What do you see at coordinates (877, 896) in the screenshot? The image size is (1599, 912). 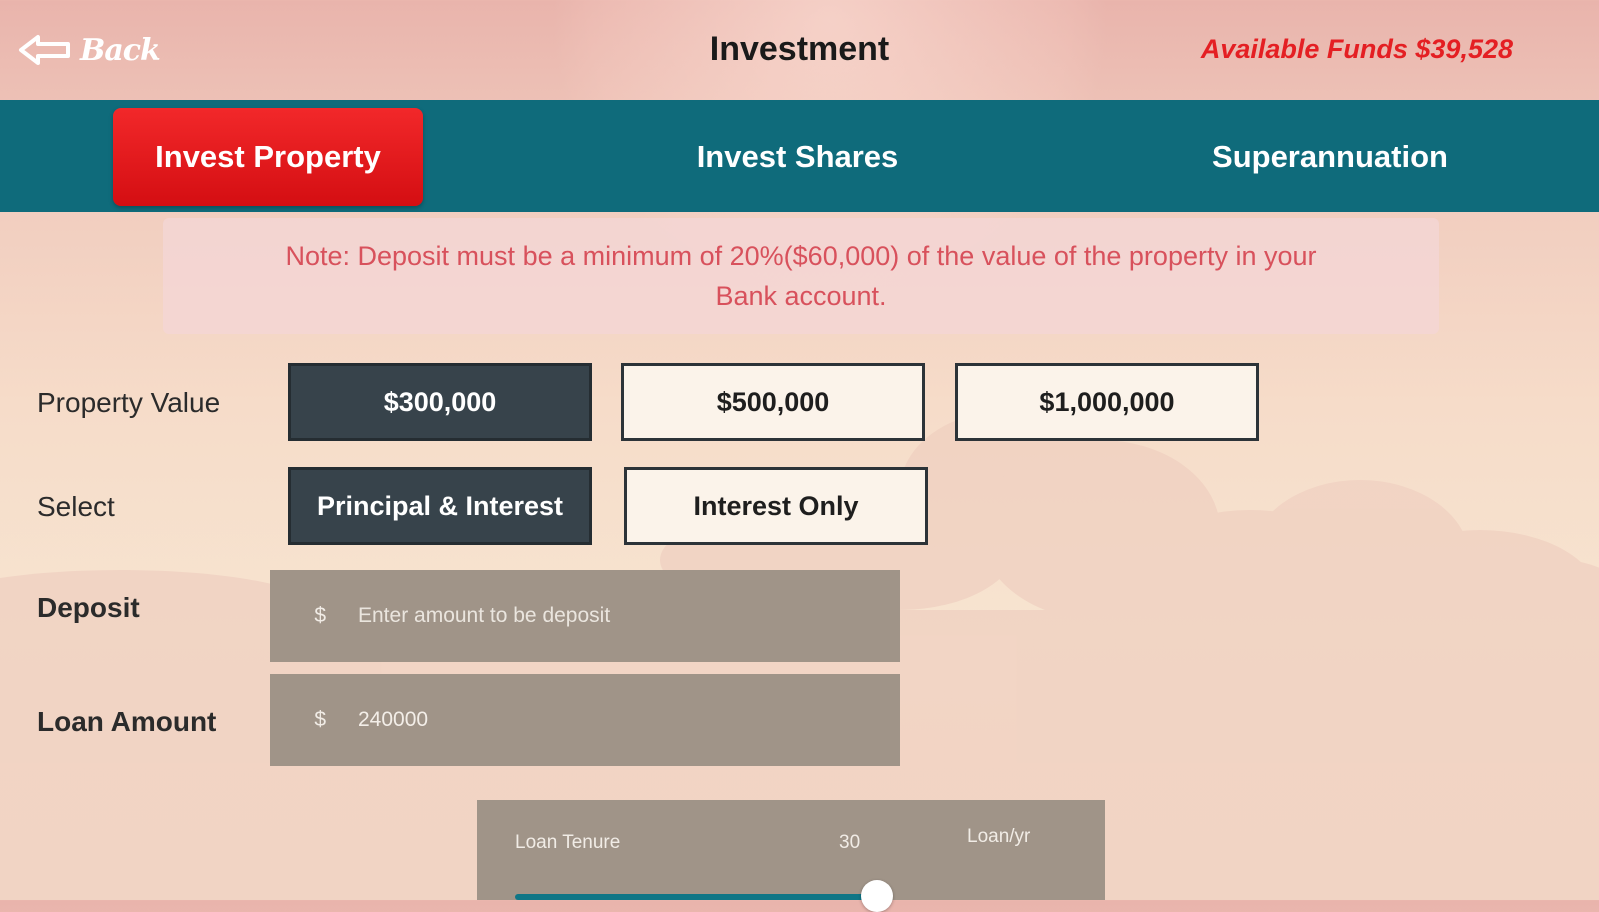 I see `loan-tenure-slider-thumb` at bounding box center [877, 896].